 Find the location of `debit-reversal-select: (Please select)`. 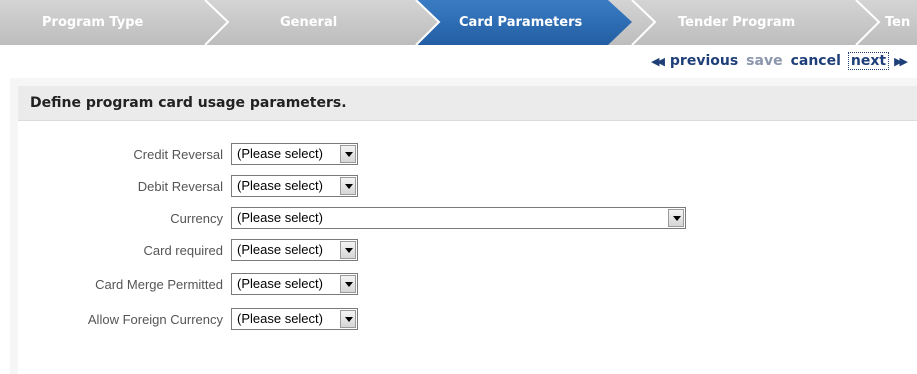

debit-reversal-select: (Please select) is located at coordinates (294, 186).